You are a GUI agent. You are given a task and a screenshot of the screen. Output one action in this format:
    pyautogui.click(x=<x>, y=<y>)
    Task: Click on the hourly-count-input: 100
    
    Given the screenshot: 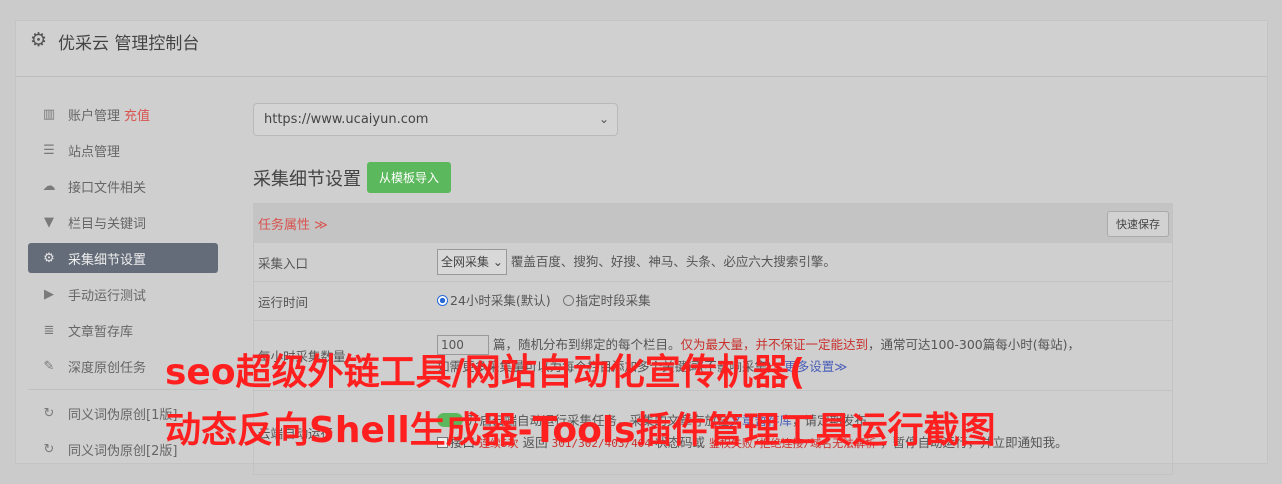 What is the action you would take?
    pyautogui.click(x=463, y=344)
    